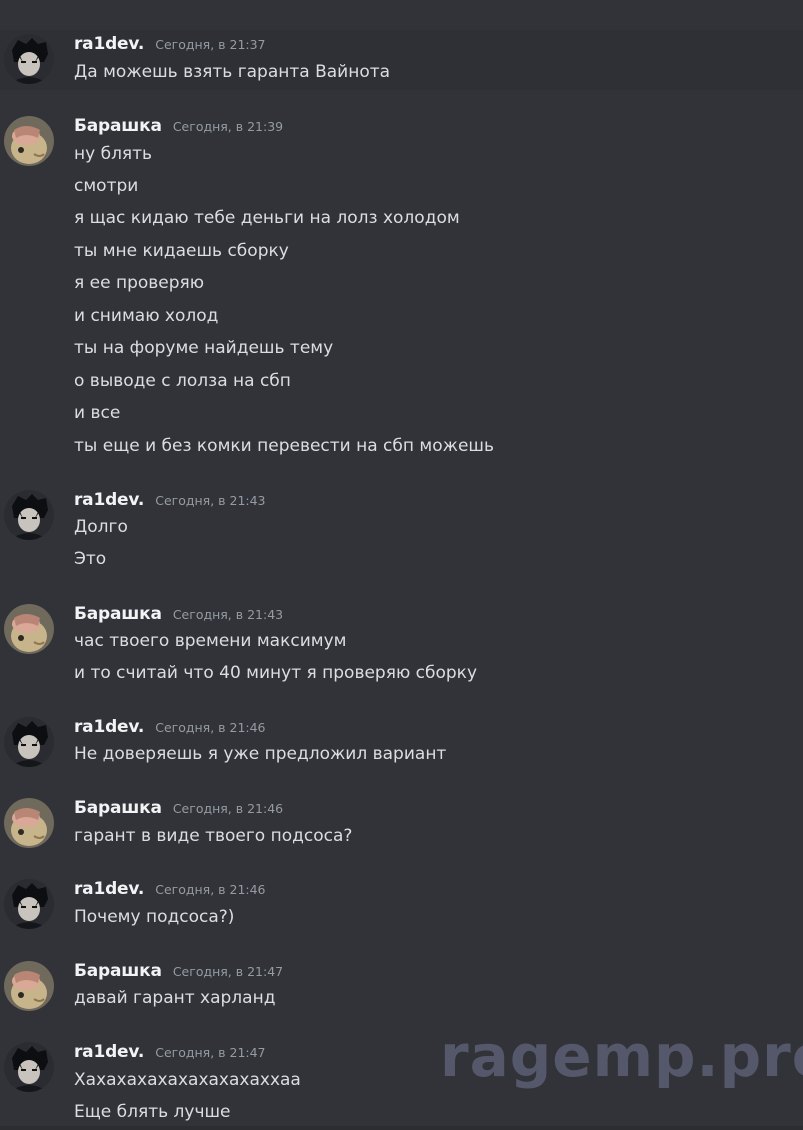  What do you see at coordinates (401, 1128) in the screenshot?
I see `bottom-edge` at bounding box center [401, 1128].